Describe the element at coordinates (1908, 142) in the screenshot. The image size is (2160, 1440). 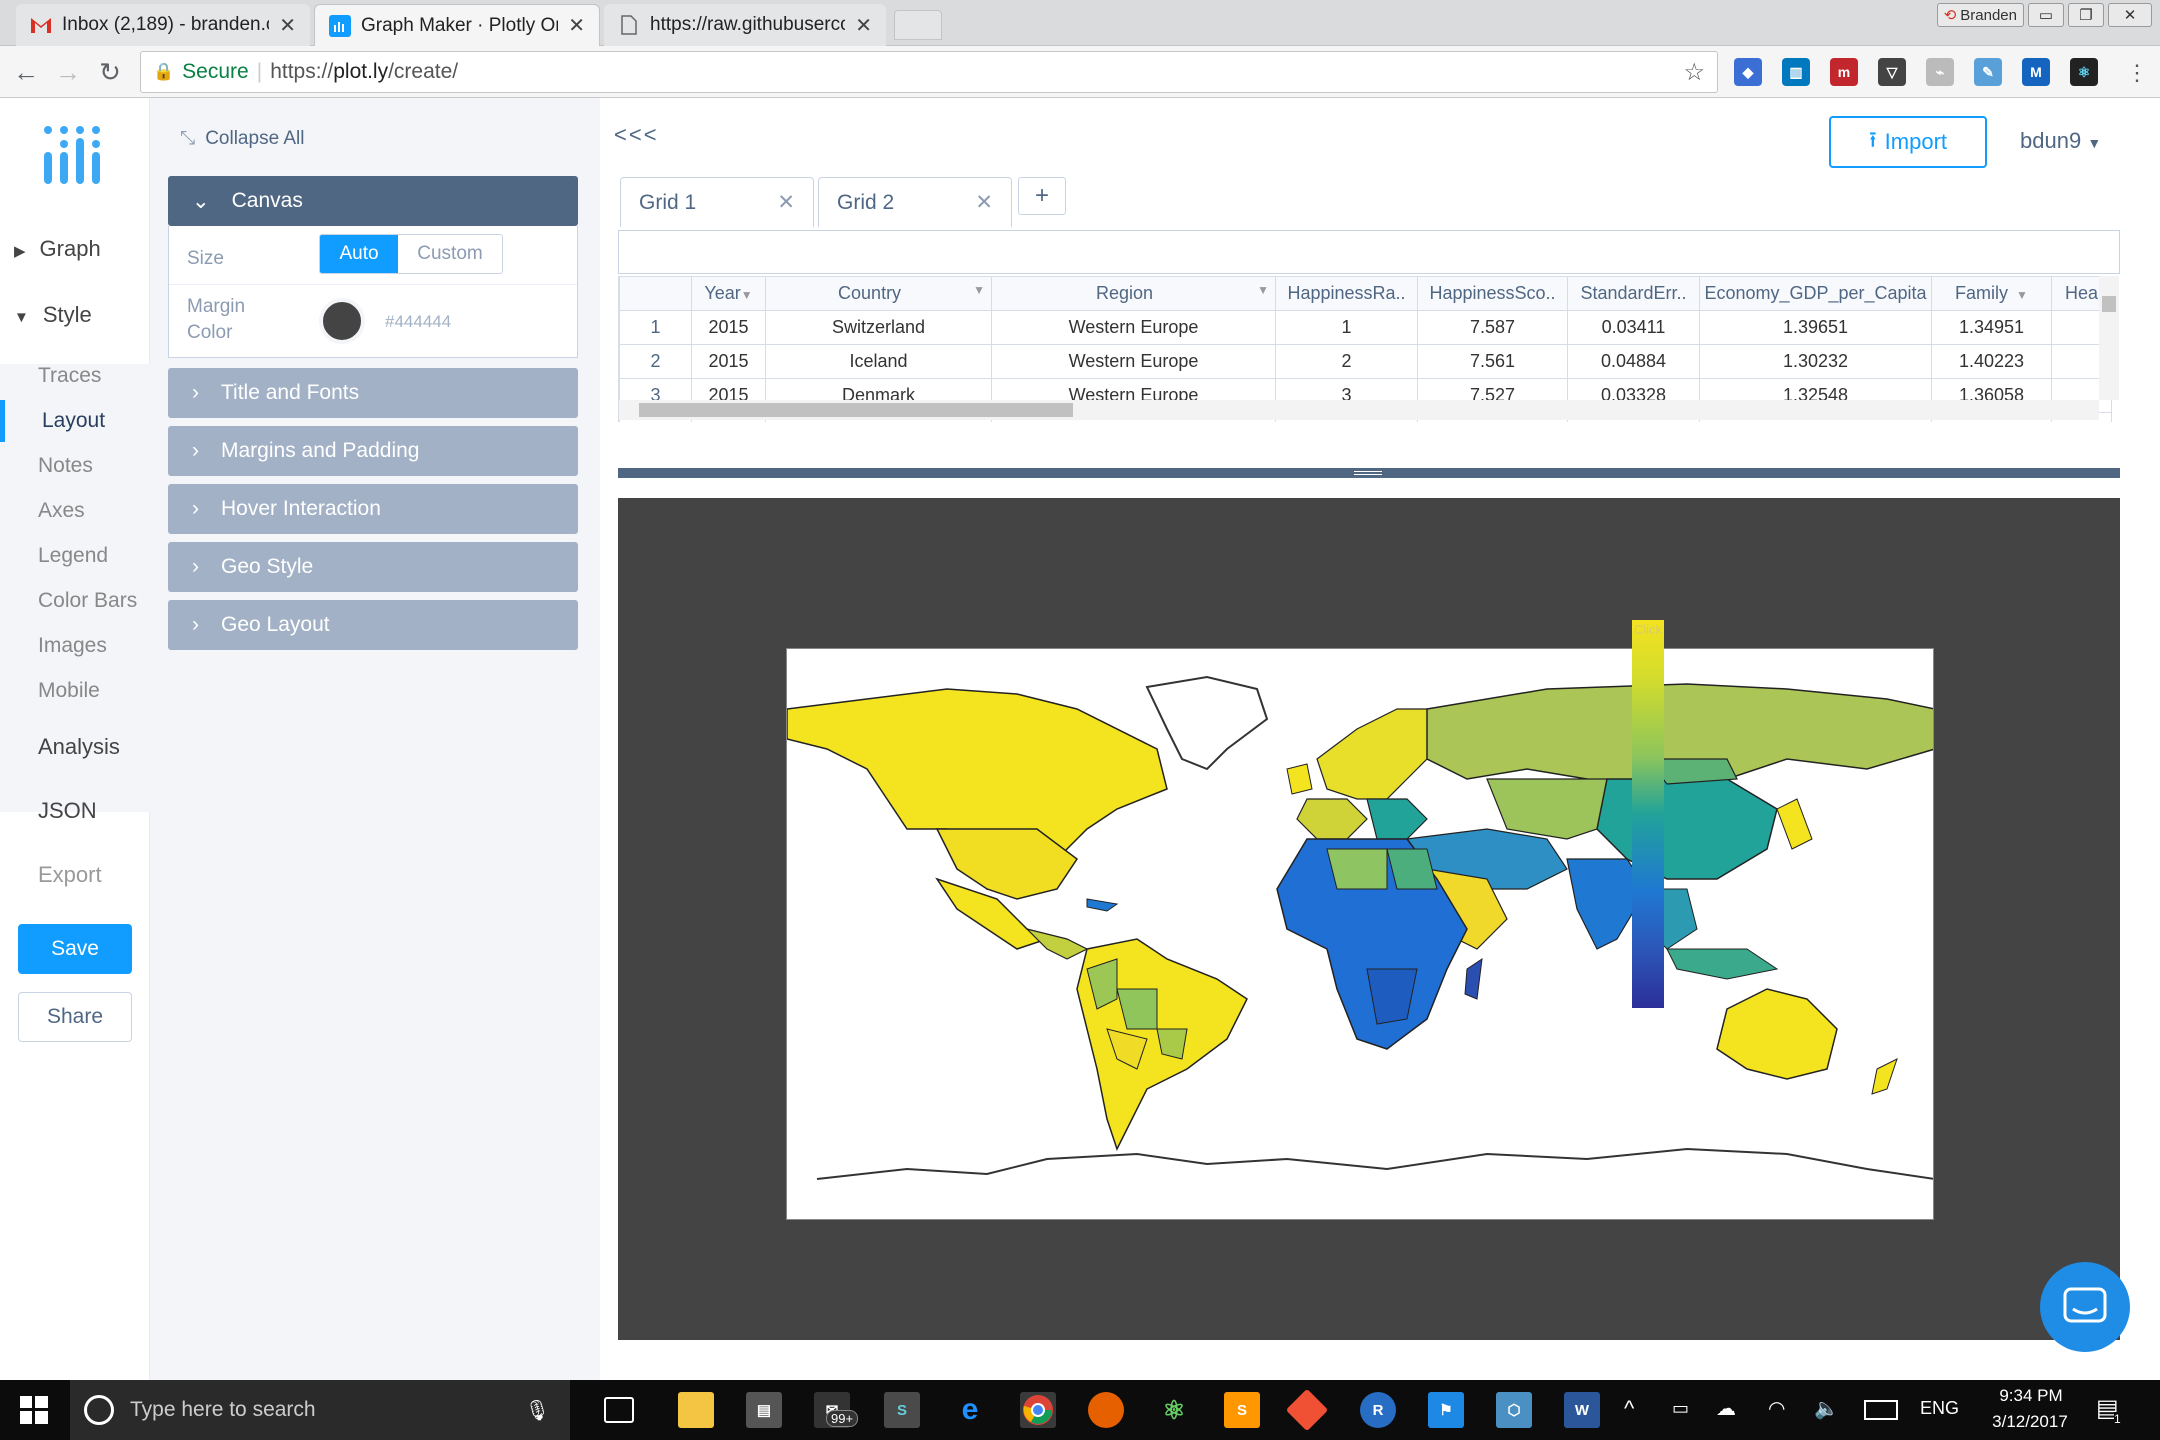
I see `import-button: ⭱ Import` at that location.